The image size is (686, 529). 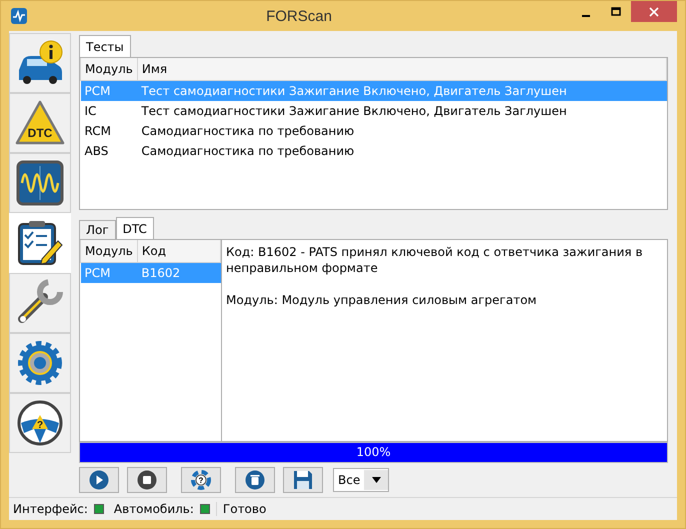 I want to click on delete-button, so click(x=255, y=480).